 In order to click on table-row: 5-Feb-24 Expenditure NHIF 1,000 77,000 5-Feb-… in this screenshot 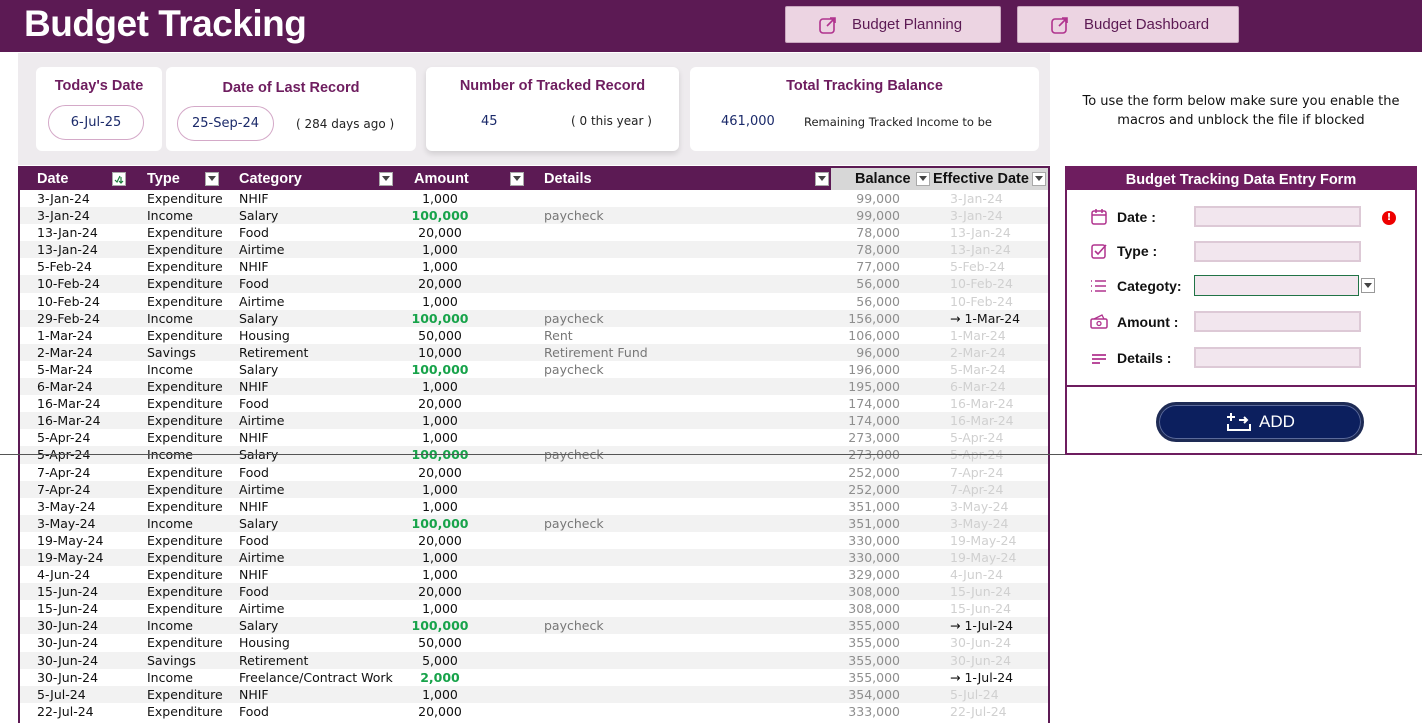, I will do `click(534, 266)`.